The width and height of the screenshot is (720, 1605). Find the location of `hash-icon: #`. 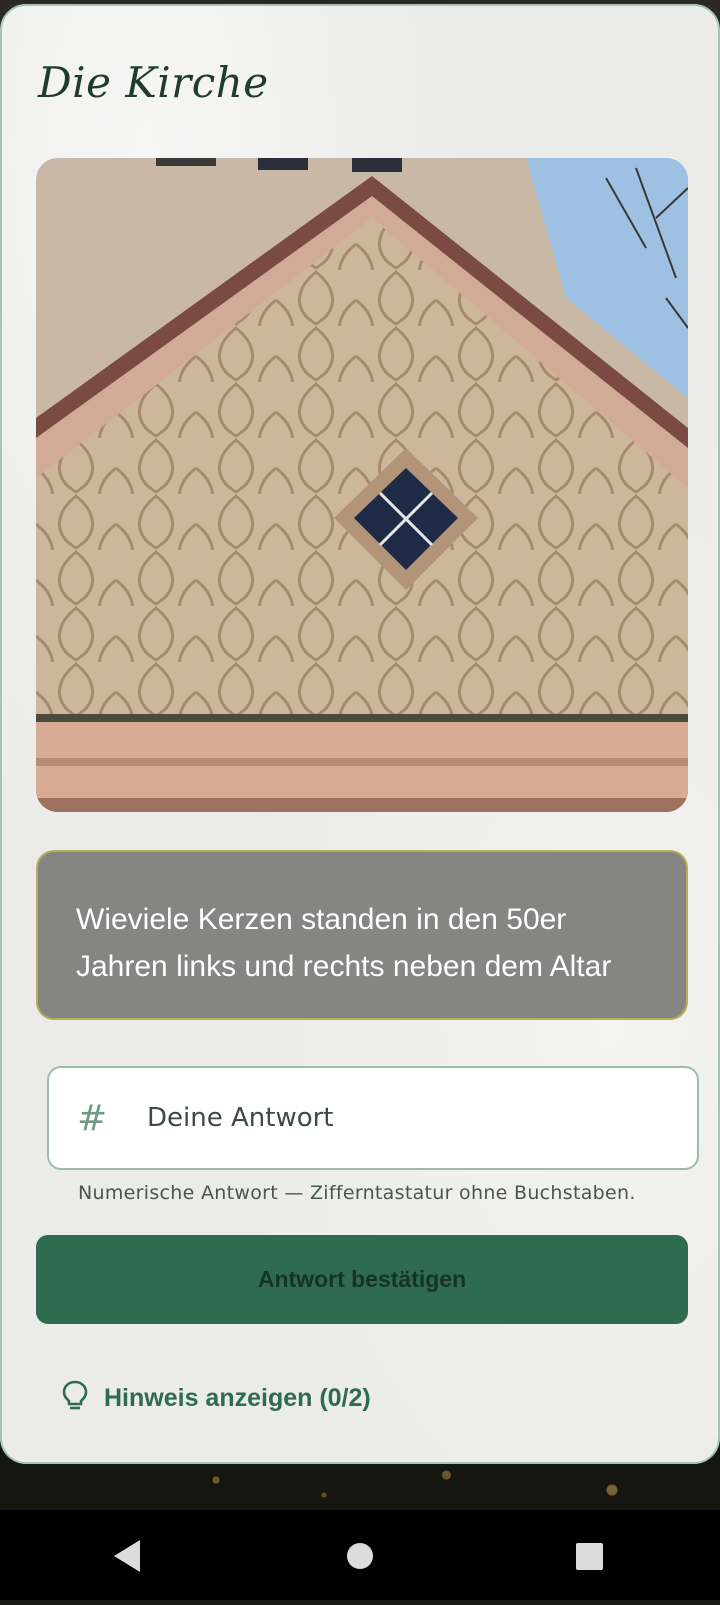

hash-icon: # is located at coordinates (92, 1118).